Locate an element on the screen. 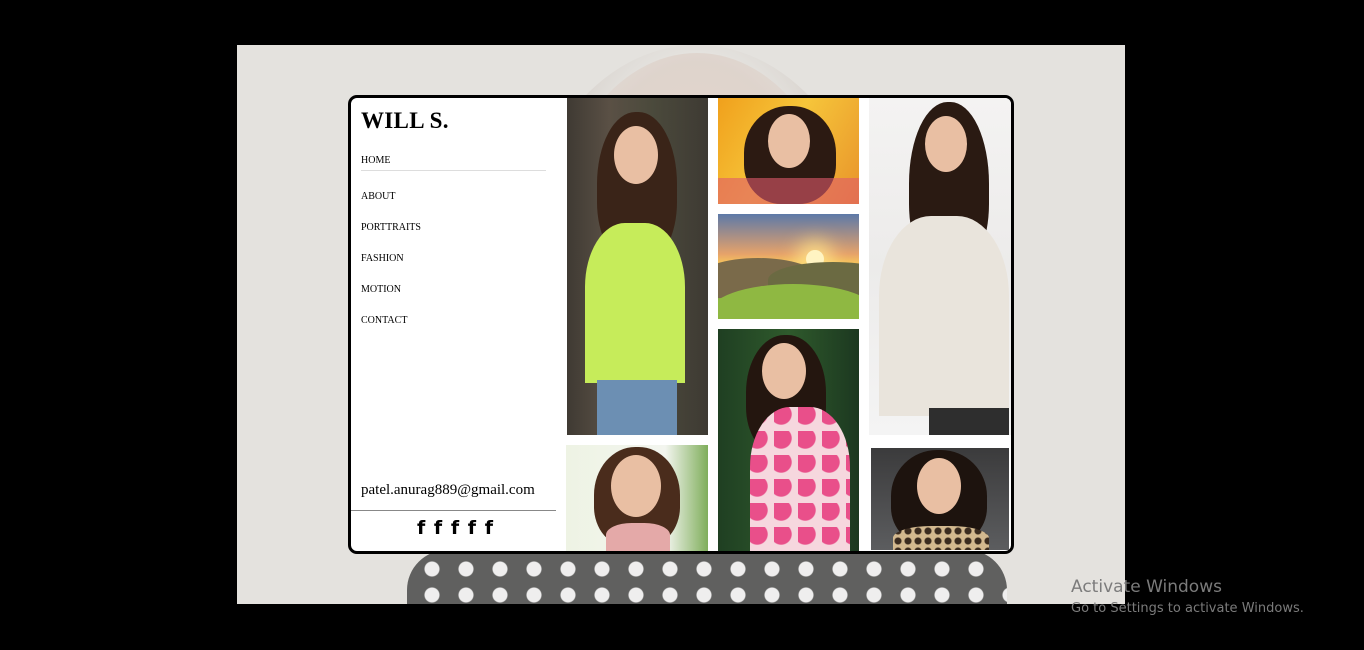 The height and width of the screenshot is (650, 1364). nav-item-contact: CONTACT is located at coordinates (384, 320).